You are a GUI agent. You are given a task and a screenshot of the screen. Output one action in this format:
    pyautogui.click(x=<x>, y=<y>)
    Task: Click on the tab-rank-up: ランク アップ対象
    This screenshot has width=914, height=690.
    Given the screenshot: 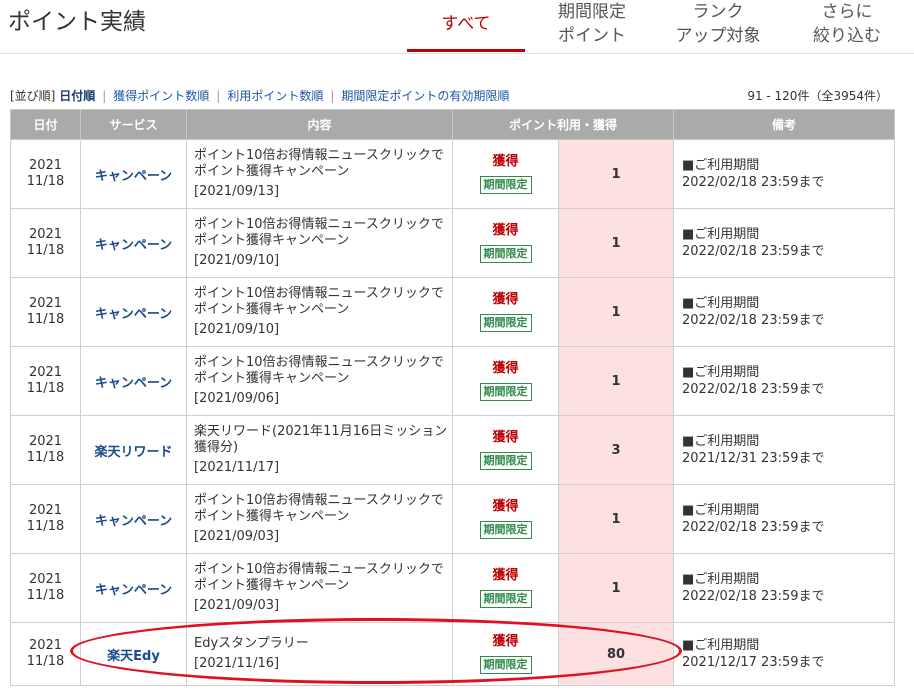 What is the action you would take?
    pyautogui.click(x=718, y=24)
    